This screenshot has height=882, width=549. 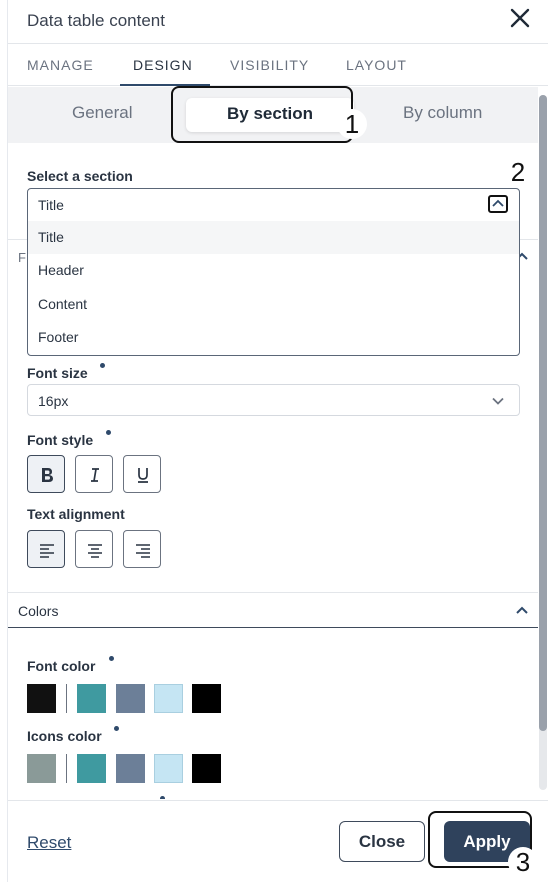 What do you see at coordinates (38, 611) in the screenshot?
I see `colors-accordion-title: Colors` at bounding box center [38, 611].